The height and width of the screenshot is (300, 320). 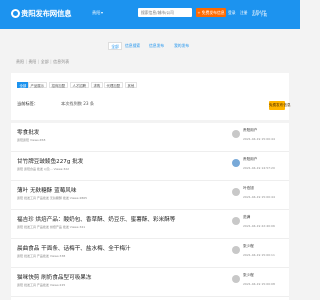 I want to click on site-logo: 贵阳发布网信息, so click(x=44, y=14).